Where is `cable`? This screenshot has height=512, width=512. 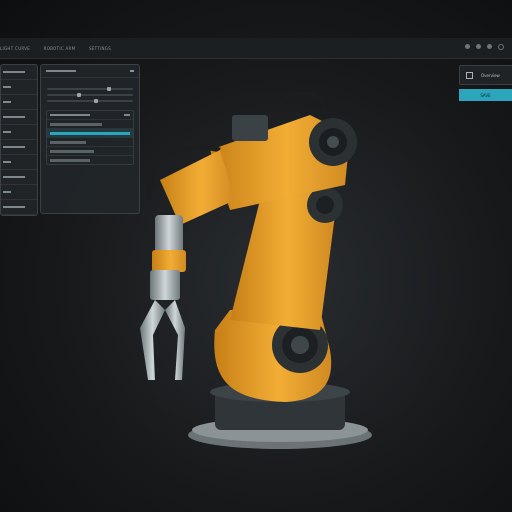 cable is located at coordinates (297, 101).